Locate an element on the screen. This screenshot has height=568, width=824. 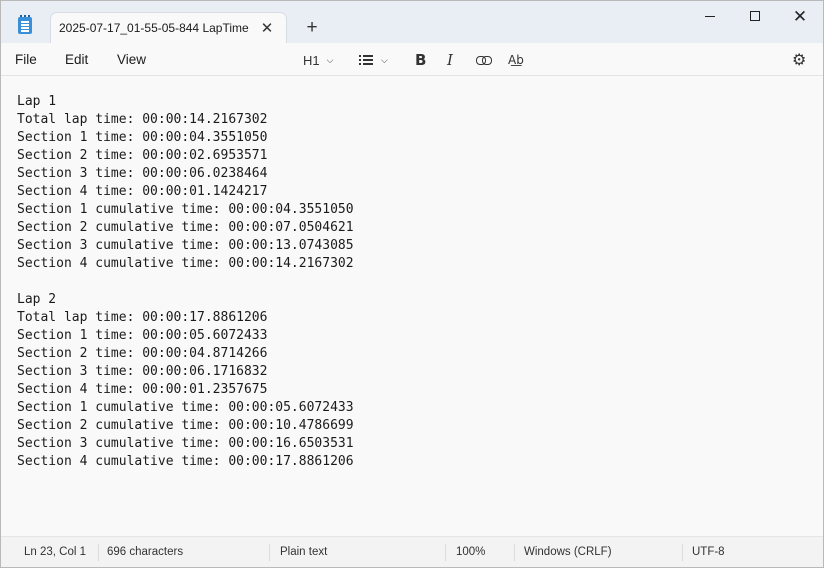
maximize-button is located at coordinates (755, 16).